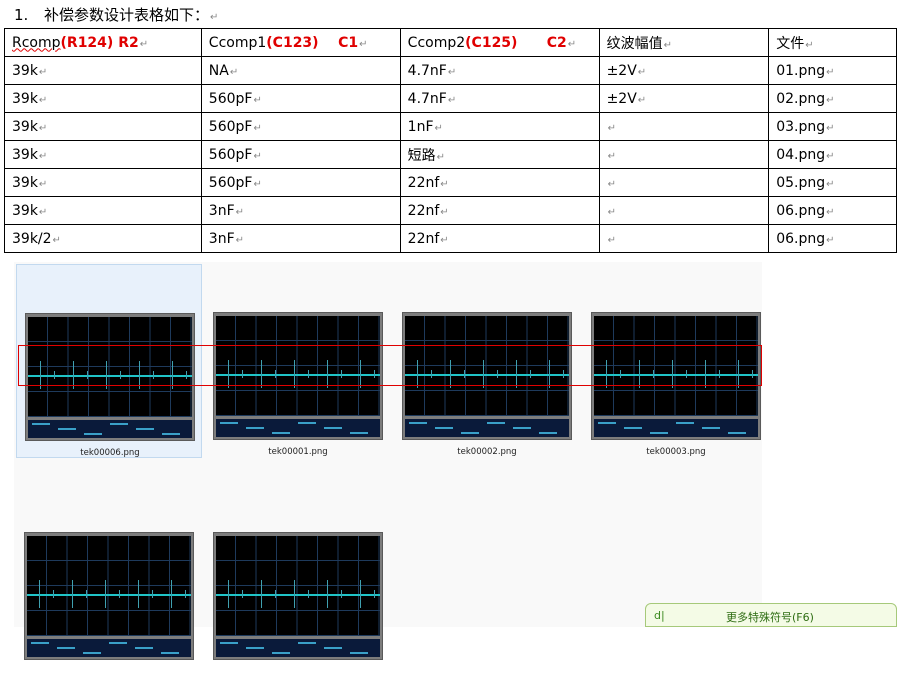 The image size is (897, 678). Describe the element at coordinates (499, 126) in the screenshot. I see `cell-ccomp2: 1nF↵` at that location.